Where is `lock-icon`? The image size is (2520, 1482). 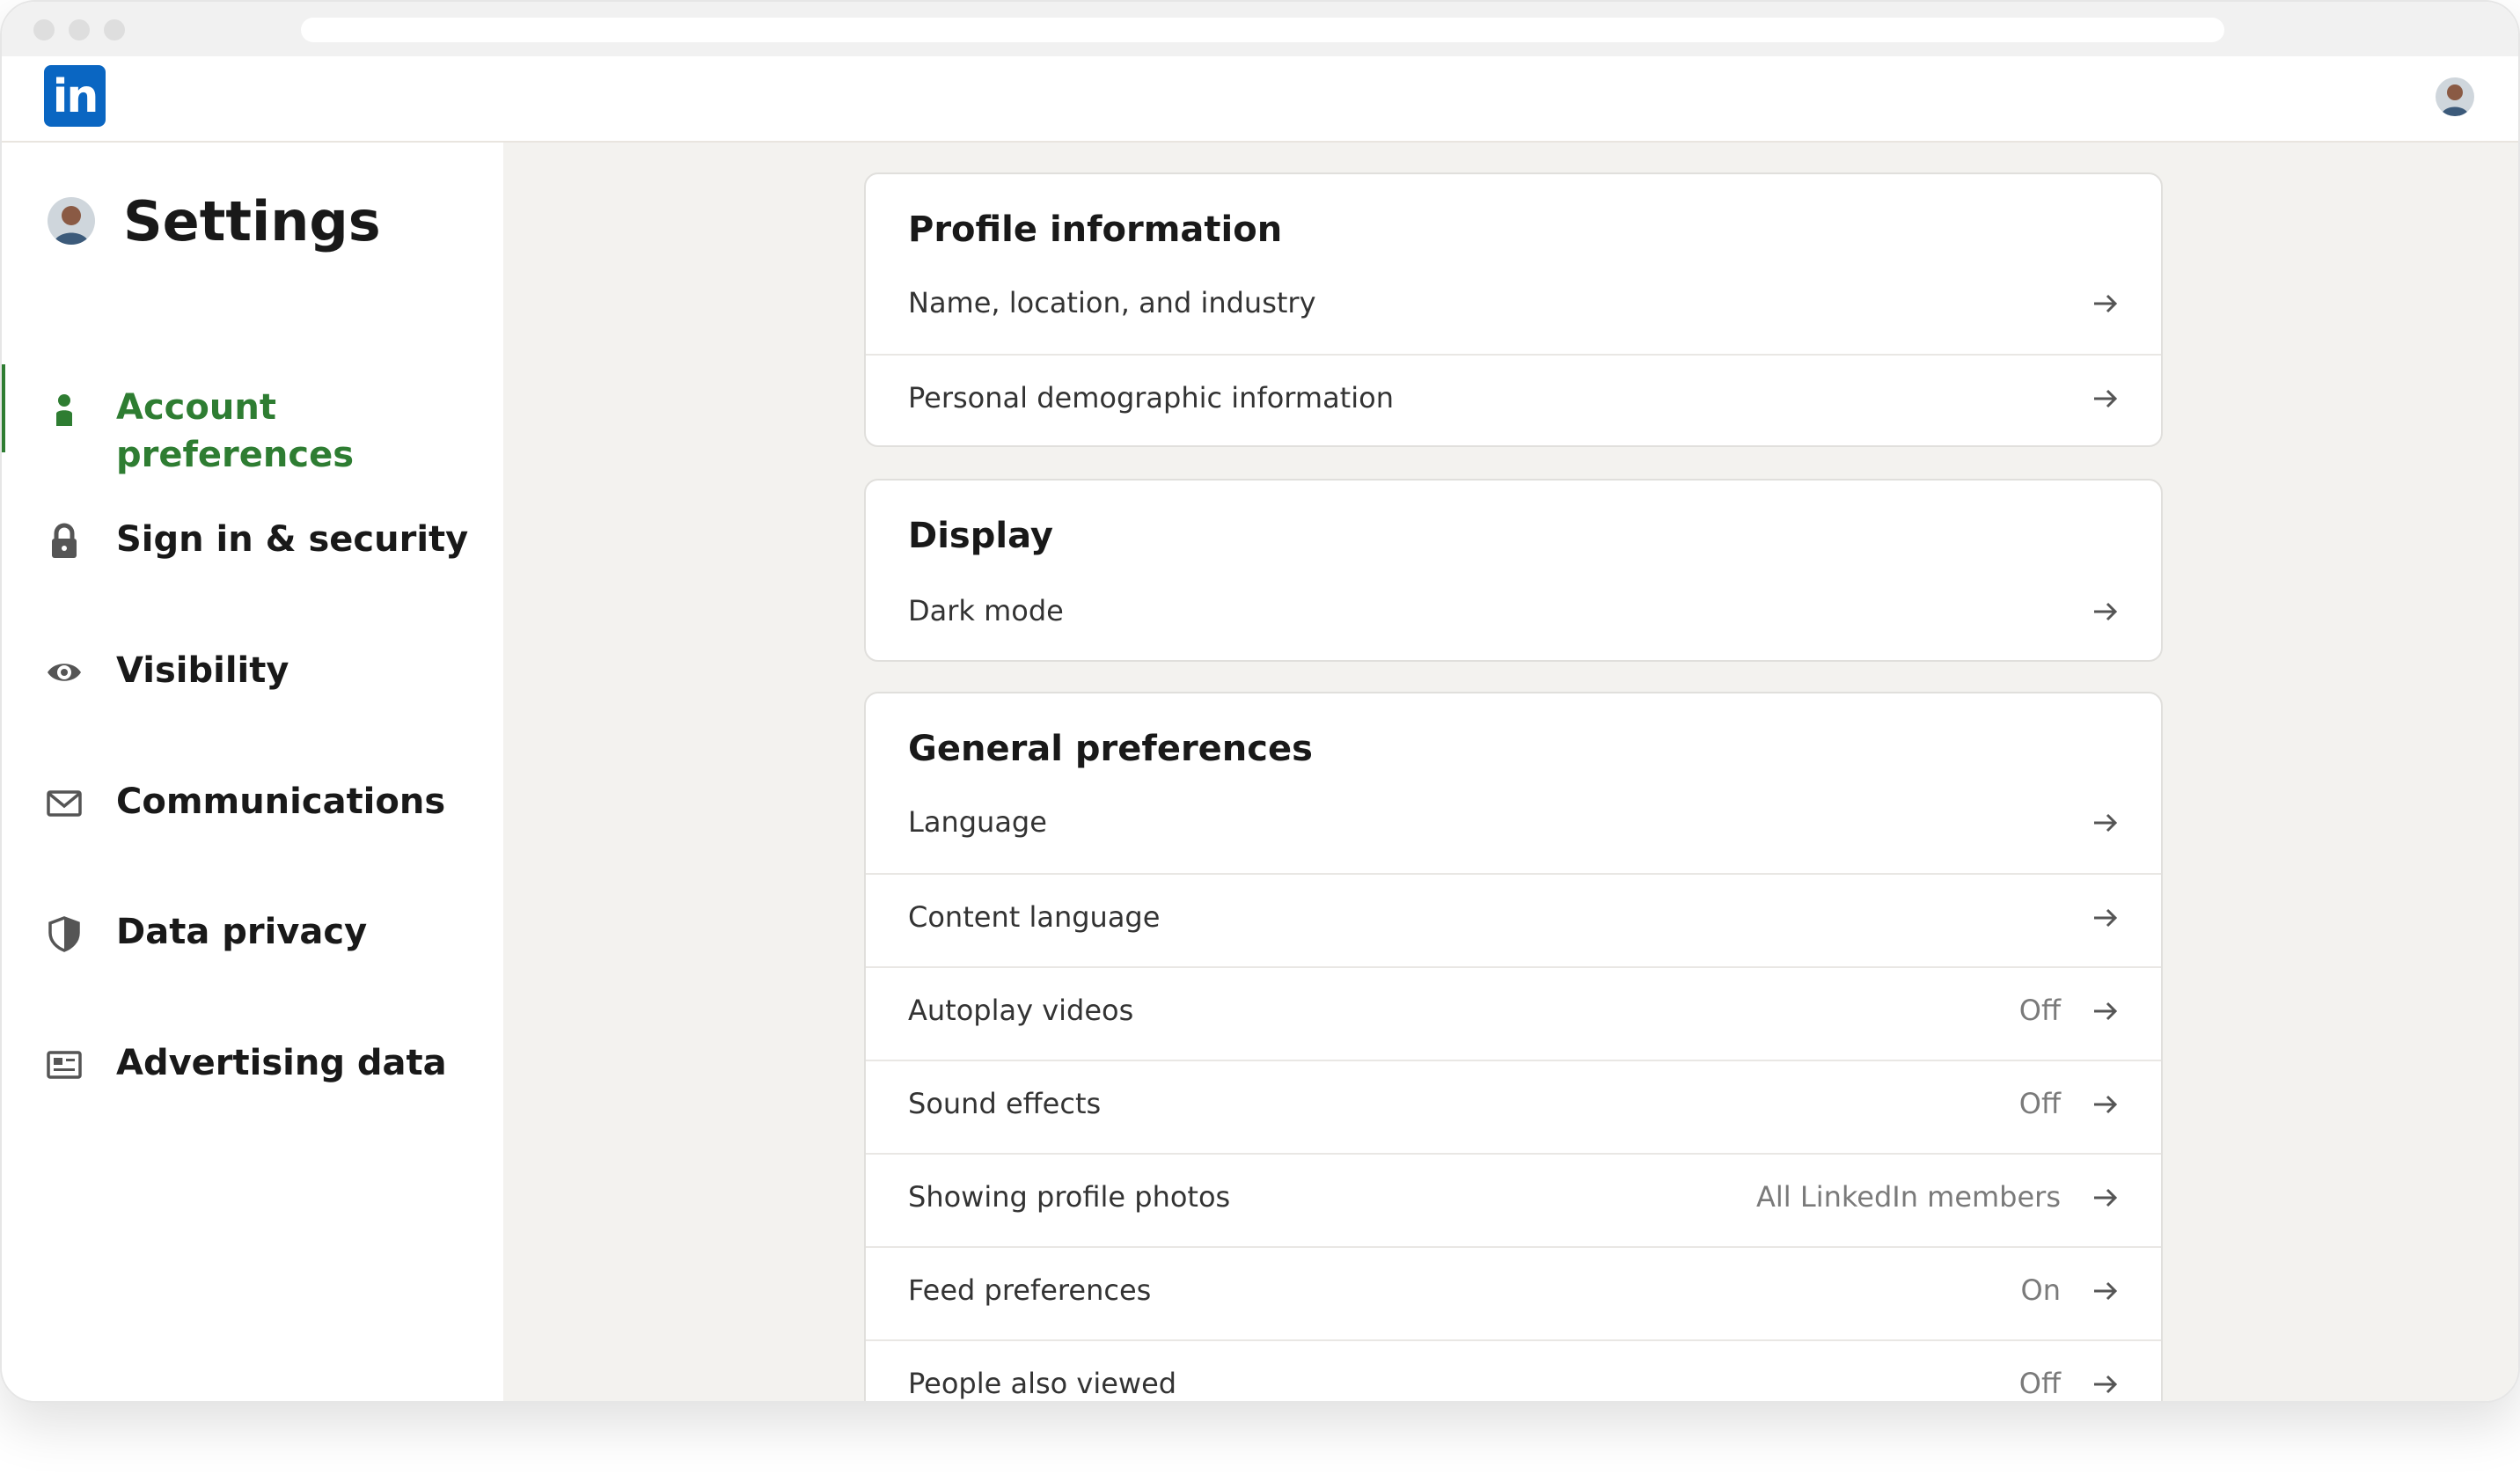 lock-icon is located at coordinates (64, 542).